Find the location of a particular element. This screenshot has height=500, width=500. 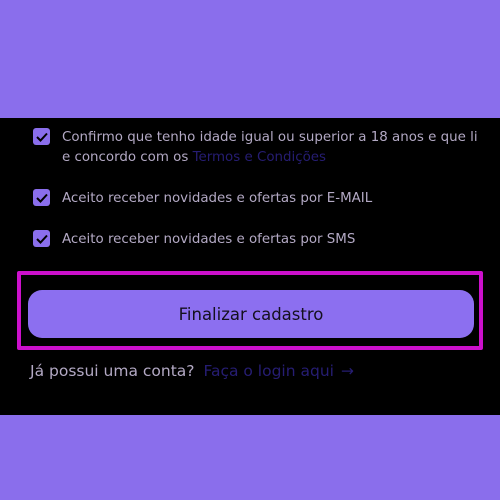

terms-consent-line2: e concordo com os Termos e Condições is located at coordinates (270, 158).